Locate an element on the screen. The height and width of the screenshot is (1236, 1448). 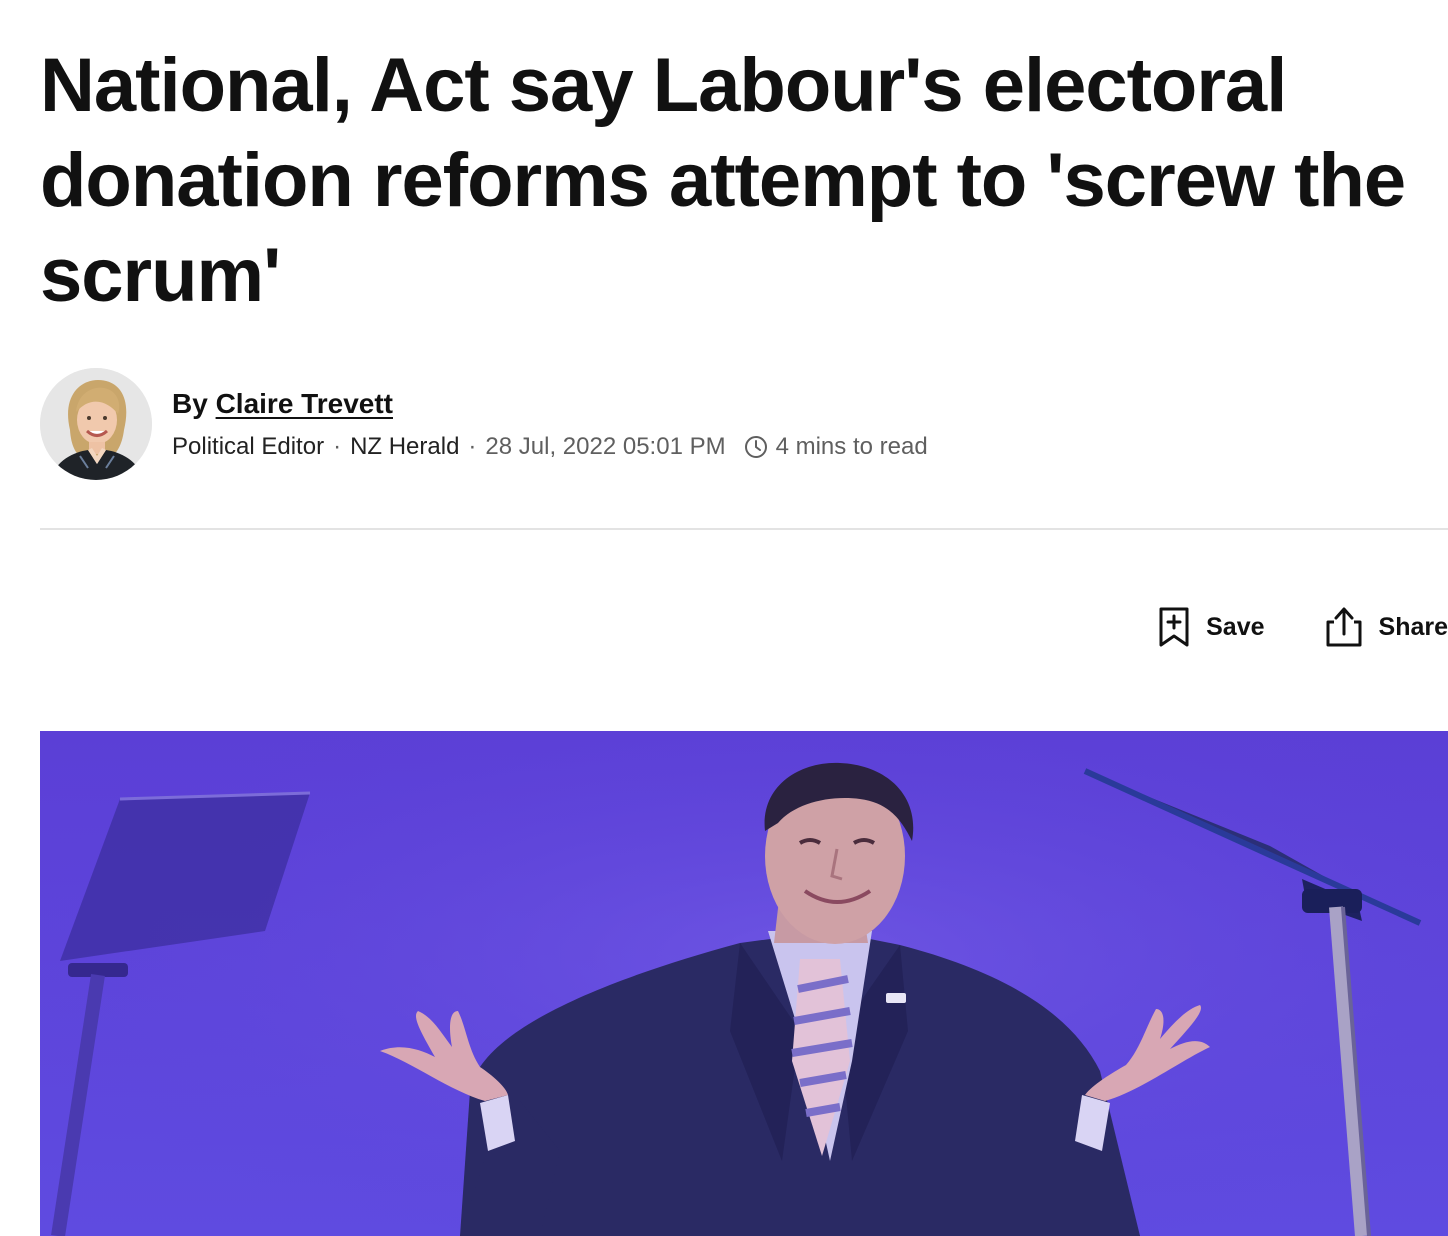
publish-date: 28 Jul, 2022 05:01 PM is located at coordinates (605, 446).